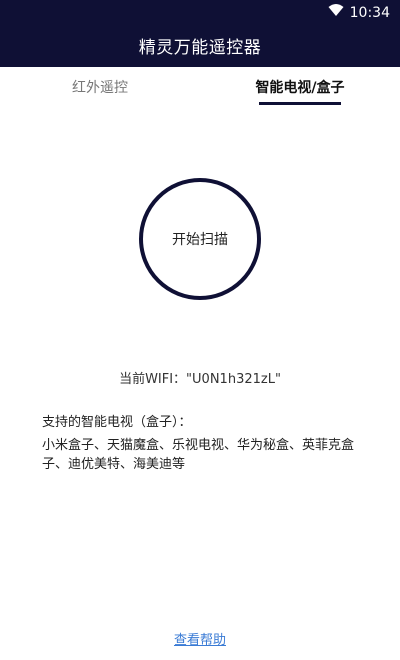  I want to click on status-right: 10:34, so click(359, 12).